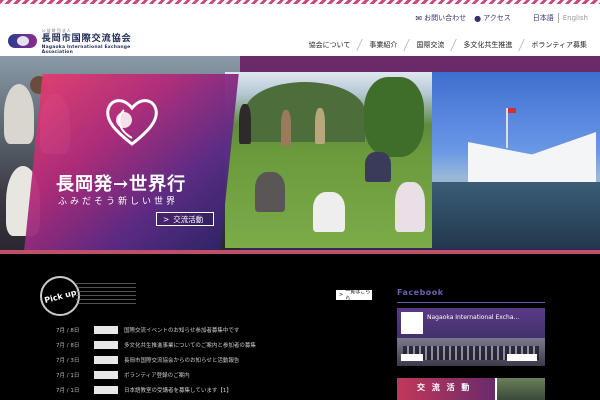 Image resolution: width=600 pixels, height=400 pixels. Describe the element at coordinates (132, 122) in the screenshot. I see `heart-globe-icon` at that location.